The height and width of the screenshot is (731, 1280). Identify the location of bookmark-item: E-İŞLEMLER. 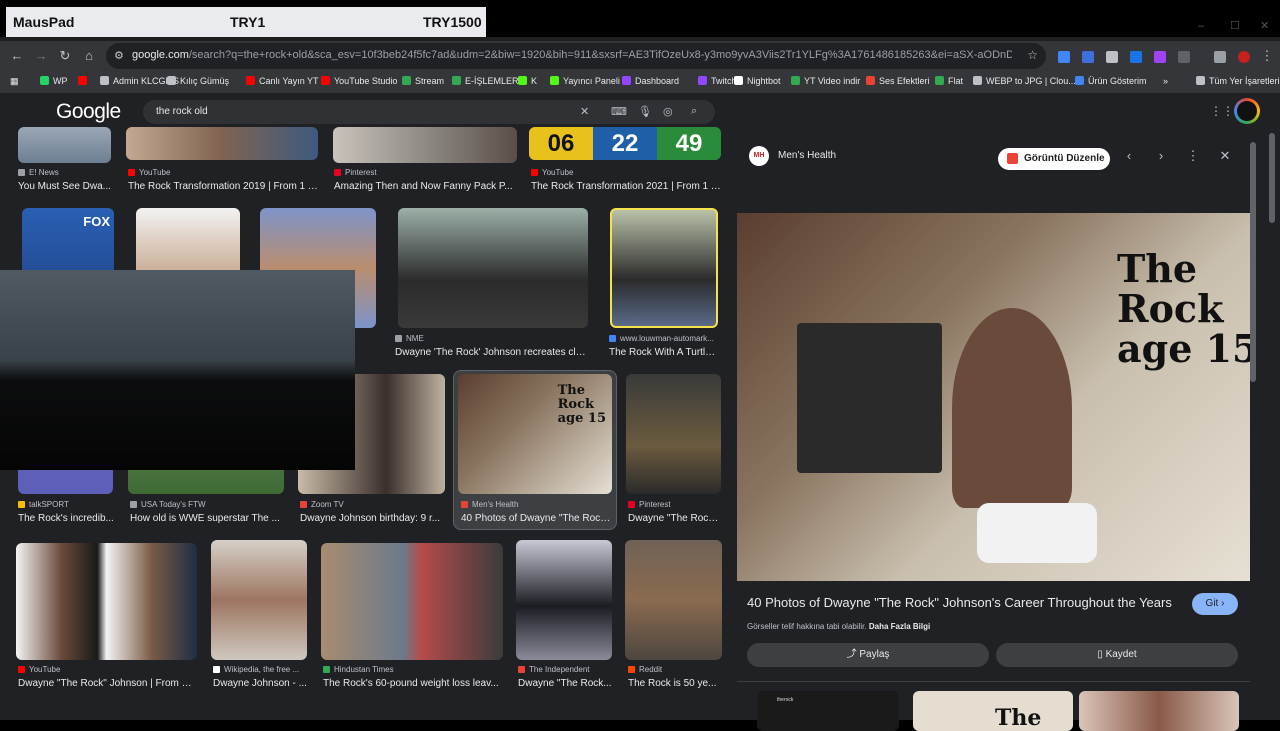
(485, 81).